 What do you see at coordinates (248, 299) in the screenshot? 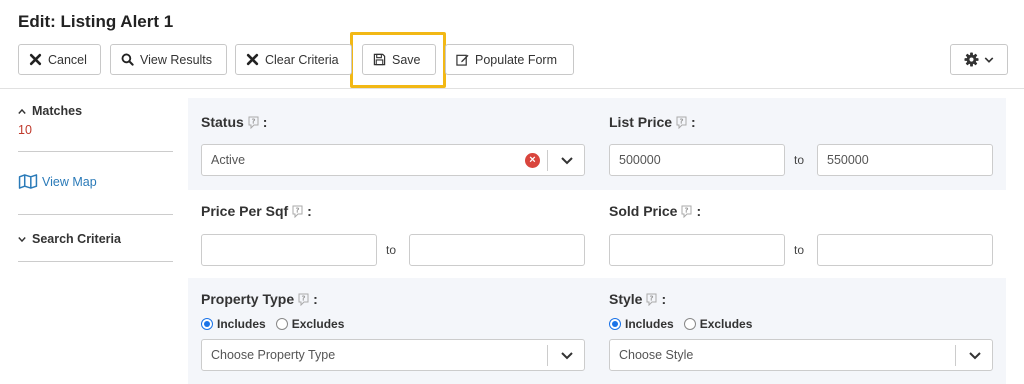
I see `property-type-label-text: Property Type` at bounding box center [248, 299].